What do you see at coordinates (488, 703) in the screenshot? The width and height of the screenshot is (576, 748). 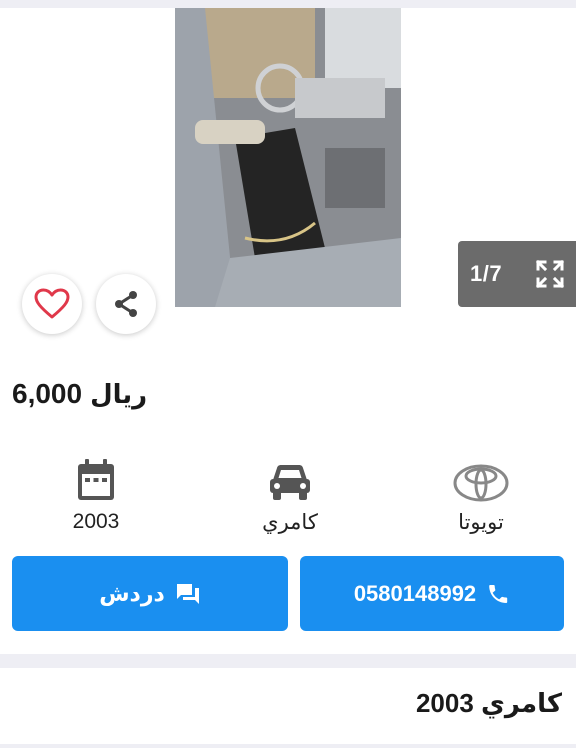 I see `listing-title: كامري 2003` at bounding box center [488, 703].